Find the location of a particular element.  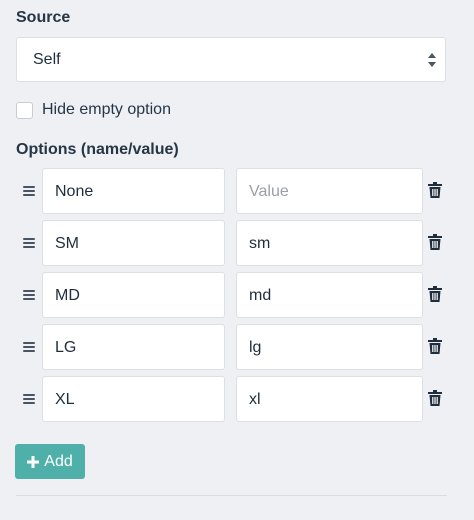

option-row: None Value is located at coordinates (237, 191).